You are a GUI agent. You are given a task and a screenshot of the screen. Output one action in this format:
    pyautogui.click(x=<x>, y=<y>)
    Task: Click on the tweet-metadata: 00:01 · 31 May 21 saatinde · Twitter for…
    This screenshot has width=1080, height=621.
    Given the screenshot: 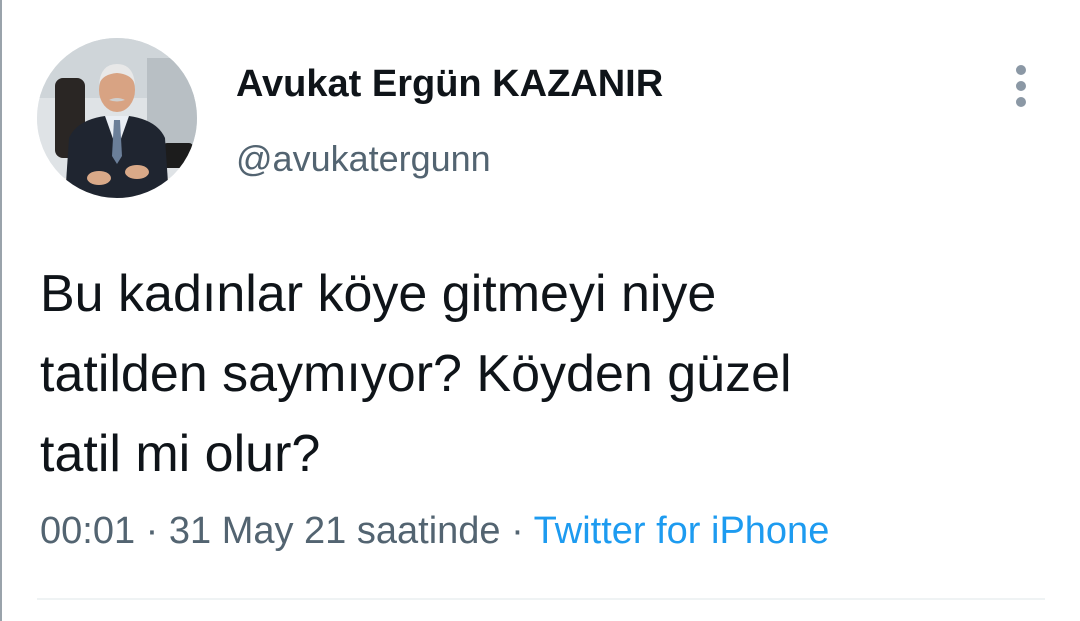 What is the action you would take?
    pyautogui.click(x=434, y=531)
    